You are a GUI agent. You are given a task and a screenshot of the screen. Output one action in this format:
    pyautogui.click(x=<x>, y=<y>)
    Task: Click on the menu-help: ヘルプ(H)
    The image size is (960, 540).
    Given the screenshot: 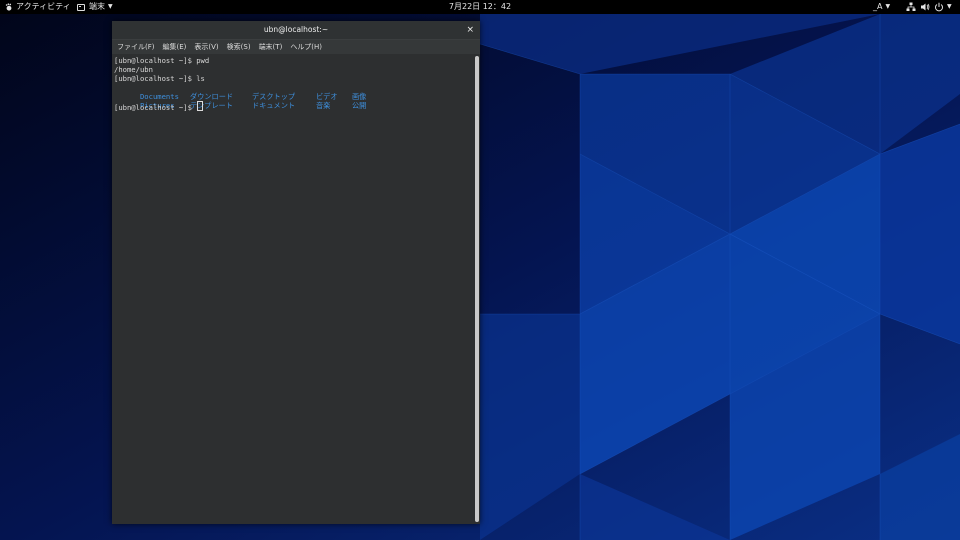 What is the action you would take?
    pyautogui.click(x=306, y=47)
    